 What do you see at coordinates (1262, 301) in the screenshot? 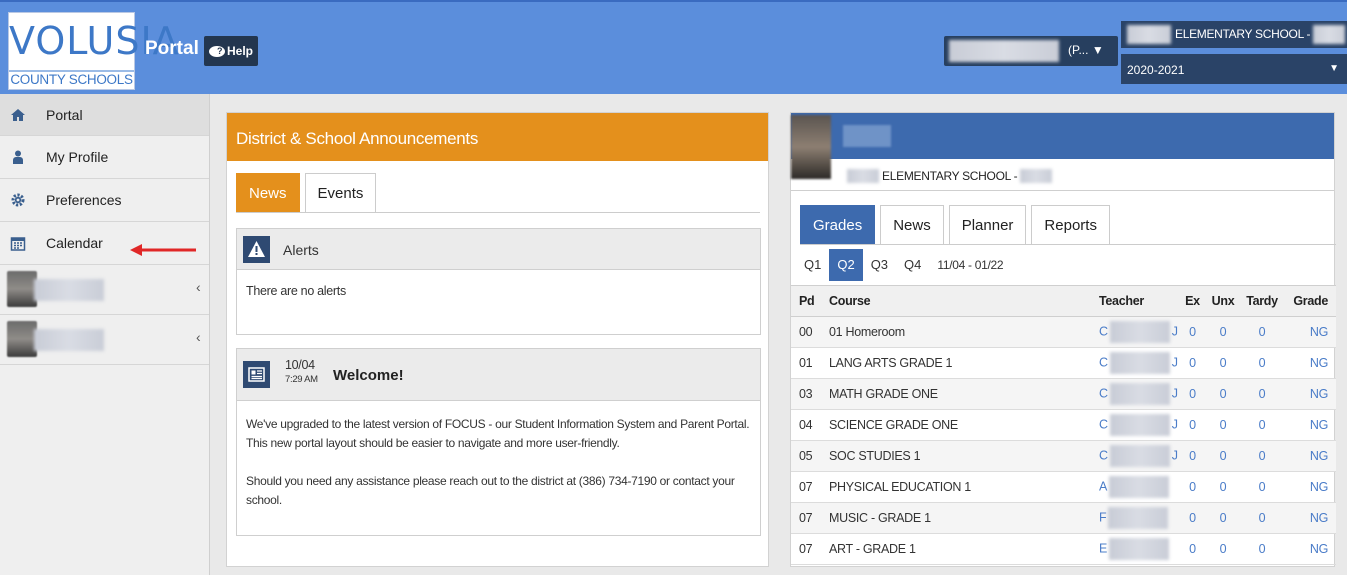
I see `col-tardy: Tardy` at bounding box center [1262, 301].